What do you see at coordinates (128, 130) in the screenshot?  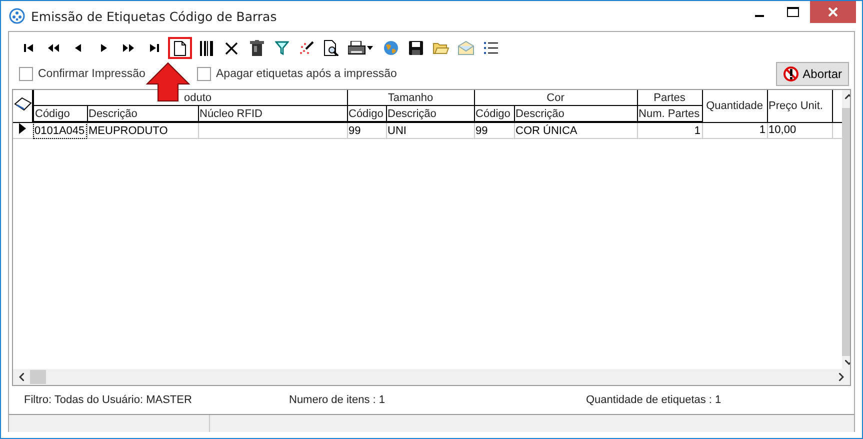 I see `table-cell: MEUPRODUTO` at bounding box center [128, 130].